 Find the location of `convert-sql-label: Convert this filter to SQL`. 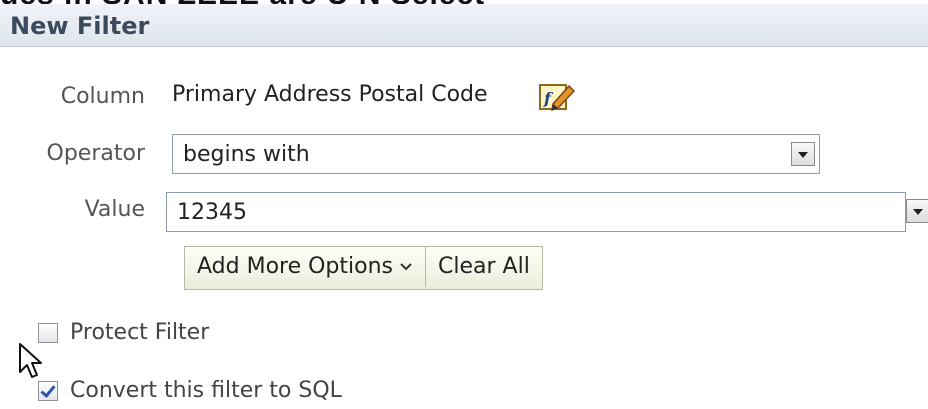

convert-sql-label: Convert this filter to SQL is located at coordinates (206, 390).